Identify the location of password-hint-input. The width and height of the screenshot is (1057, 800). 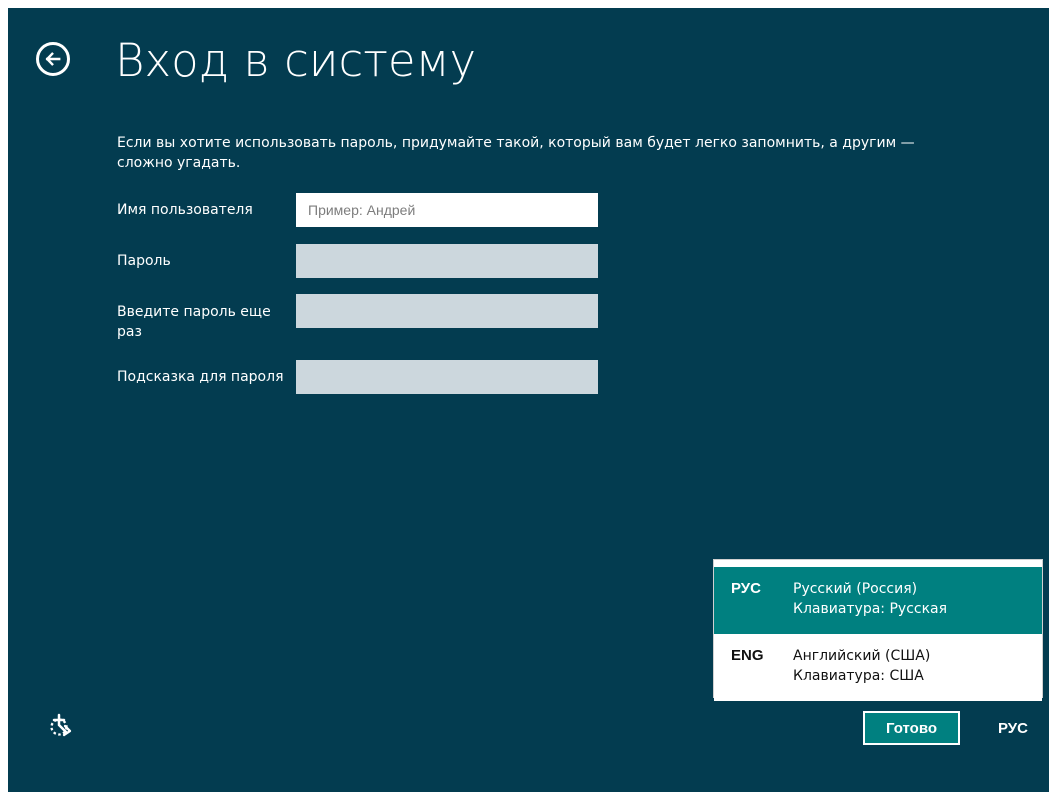
(447, 377).